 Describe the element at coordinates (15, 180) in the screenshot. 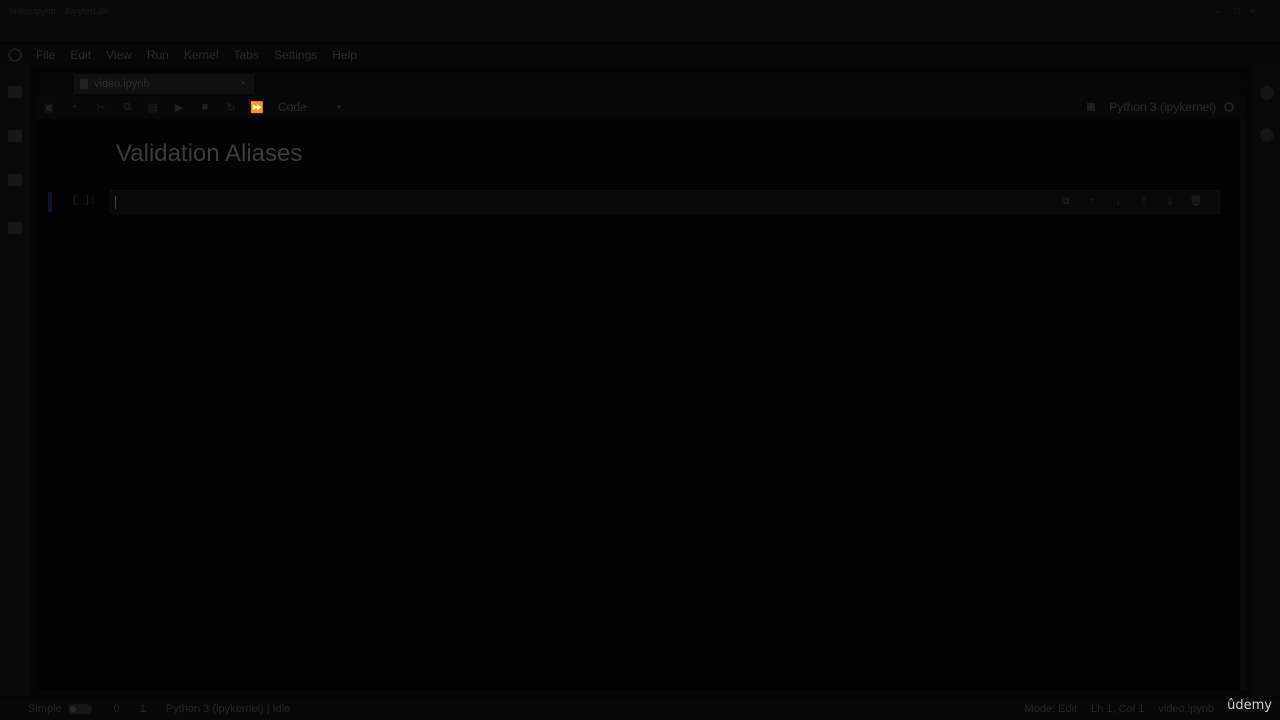

I see `table-of-contents-icon` at that location.